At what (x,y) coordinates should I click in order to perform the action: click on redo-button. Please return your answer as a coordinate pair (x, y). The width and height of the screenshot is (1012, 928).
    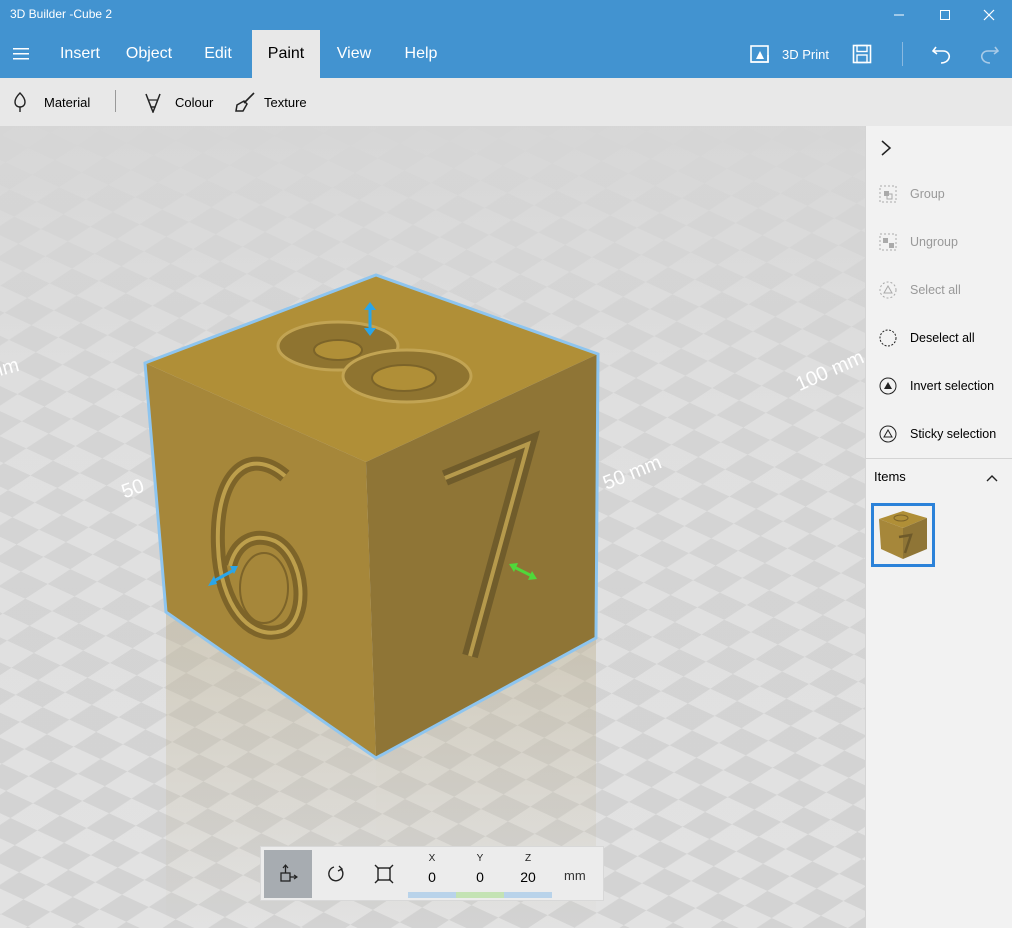
    Looking at the image, I should click on (990, 54).